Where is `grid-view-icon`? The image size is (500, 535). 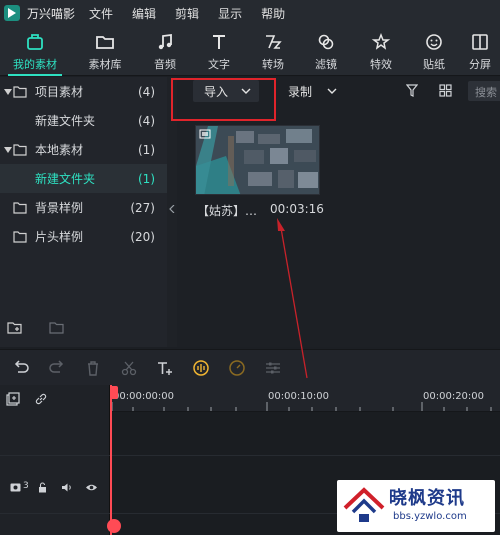 grid-view-icon is located at coordinates (445, 90).